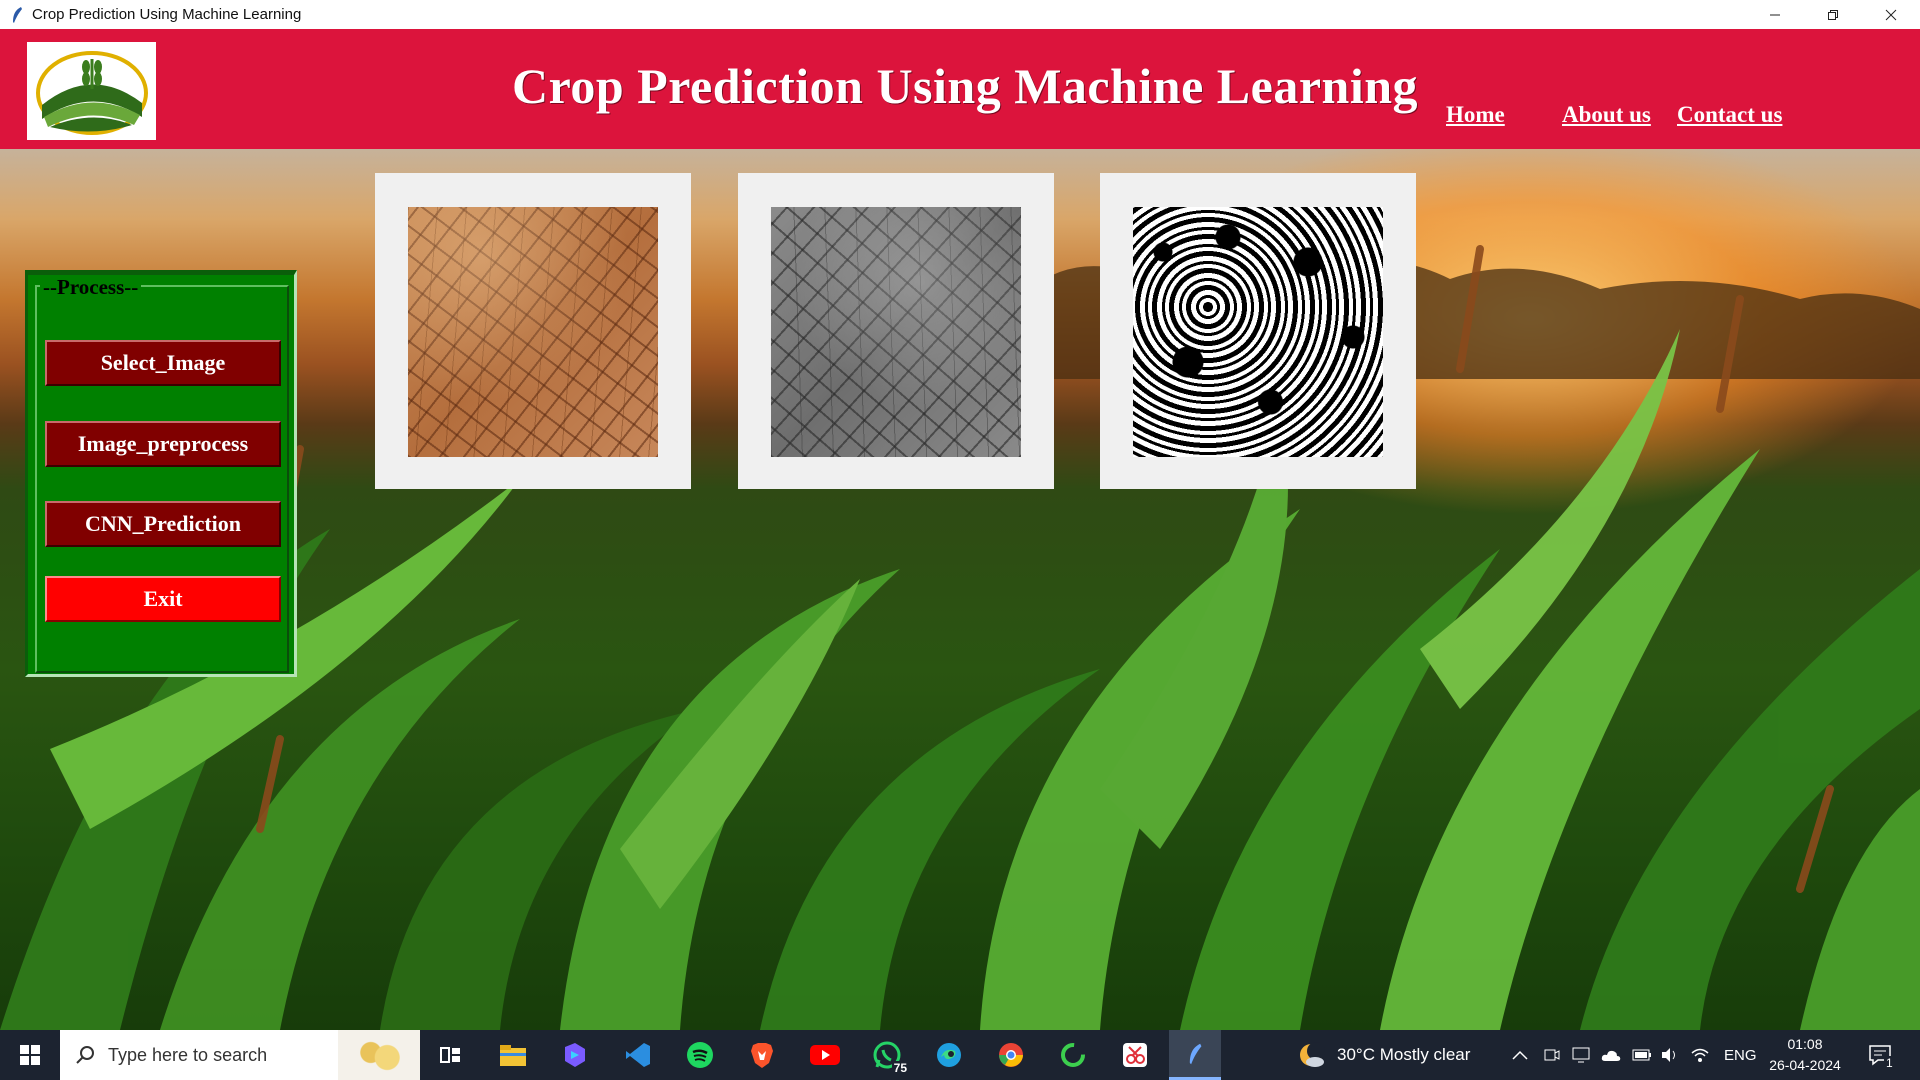 This screenshot has width=1920, height=1080. Describe the element at coordinates (1520, 1055) in the screenshot. I see `tray-chevron-up-icon` at that location.